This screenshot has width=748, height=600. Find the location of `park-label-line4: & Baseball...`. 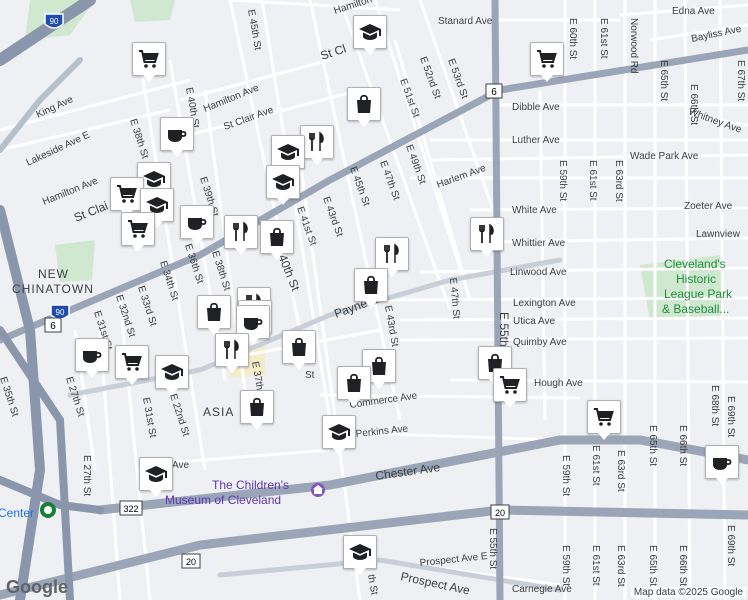

park-label-line4: & Baseball... is located at coordinates (695, 309).